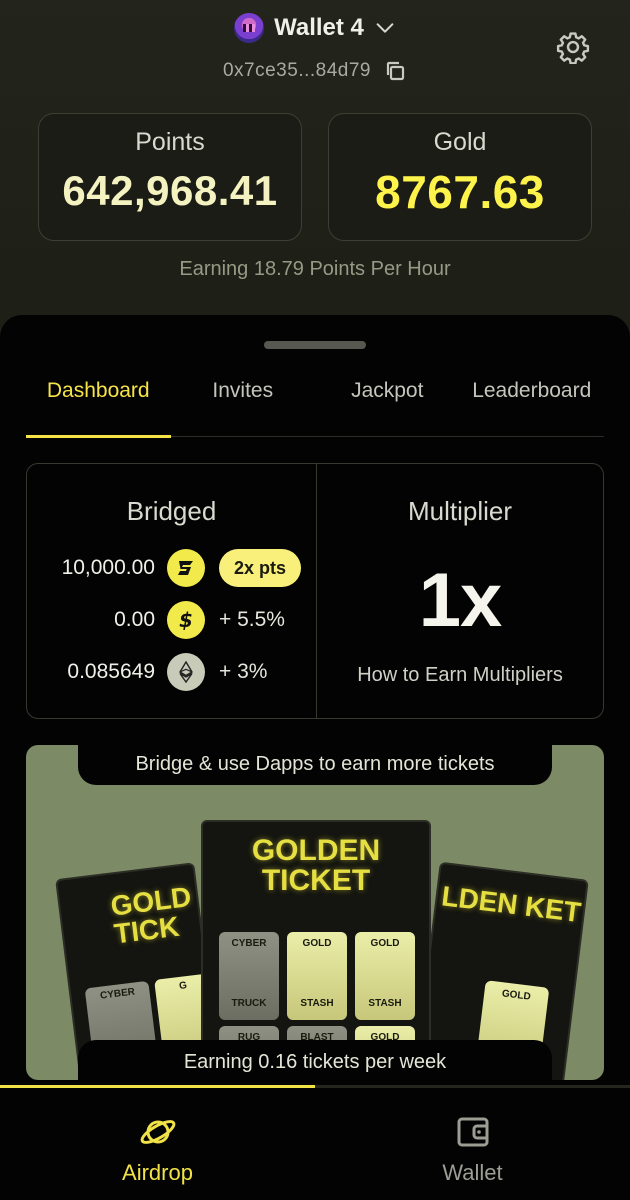  What do you see at coordinates (532, 404) in the screenshot?
I see `tab-leaderboard: Leaderboard` at bounding box center [532, 404].